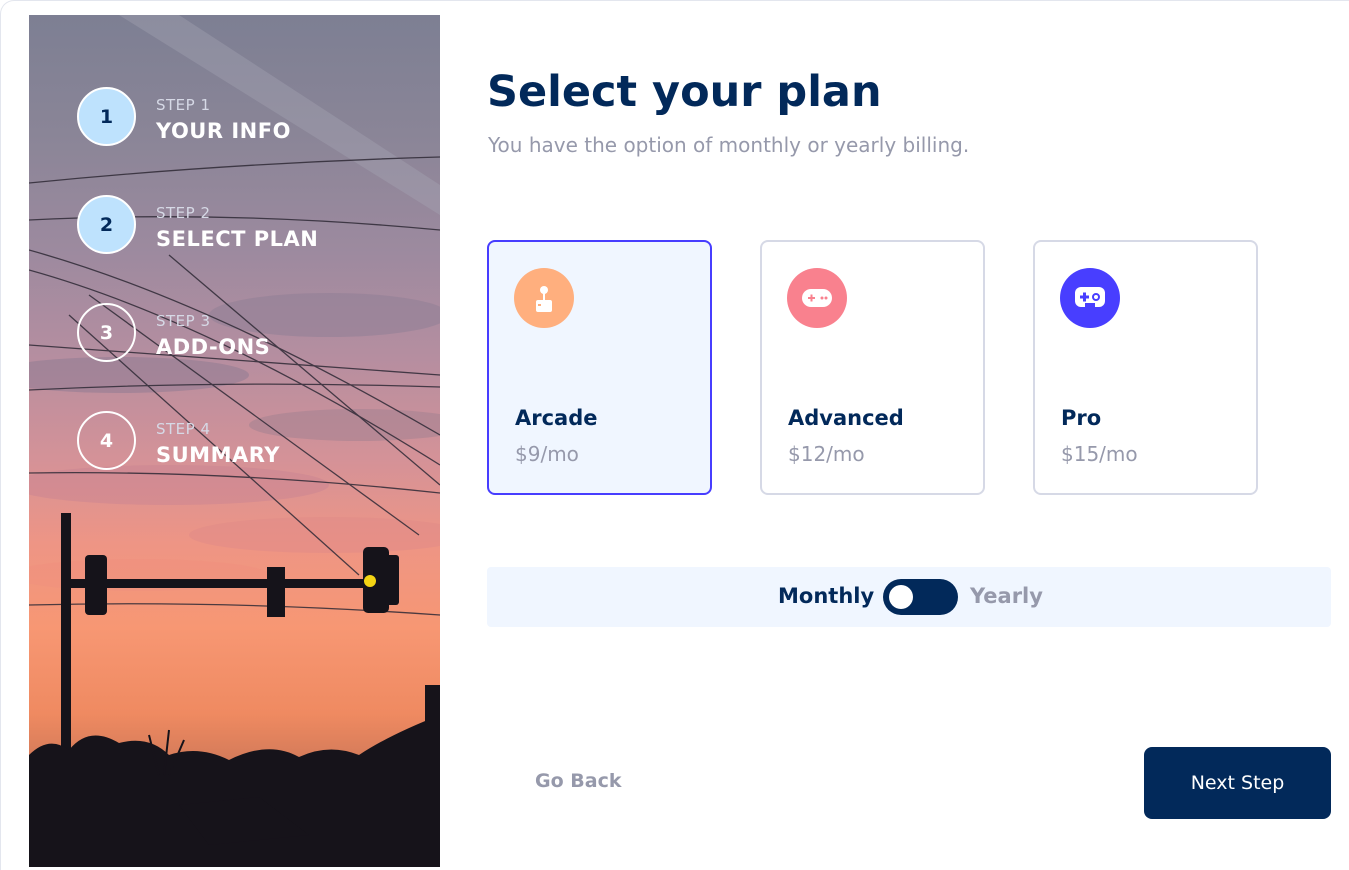  I want to click on sidebar-step-3: 3 STEP 3 ADD-ONS, so click(247, 333).